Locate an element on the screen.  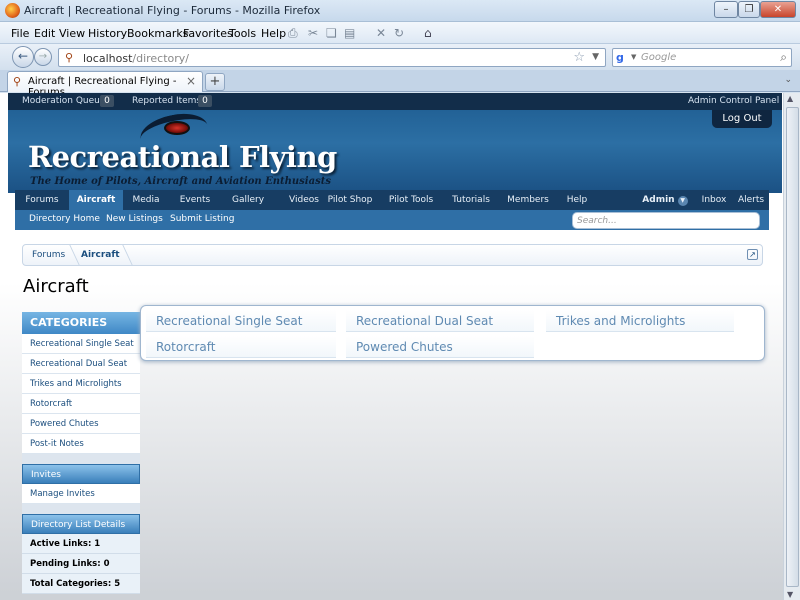
search-engine-dropdown-icon: ▼ is located at coordinates (633, 57).